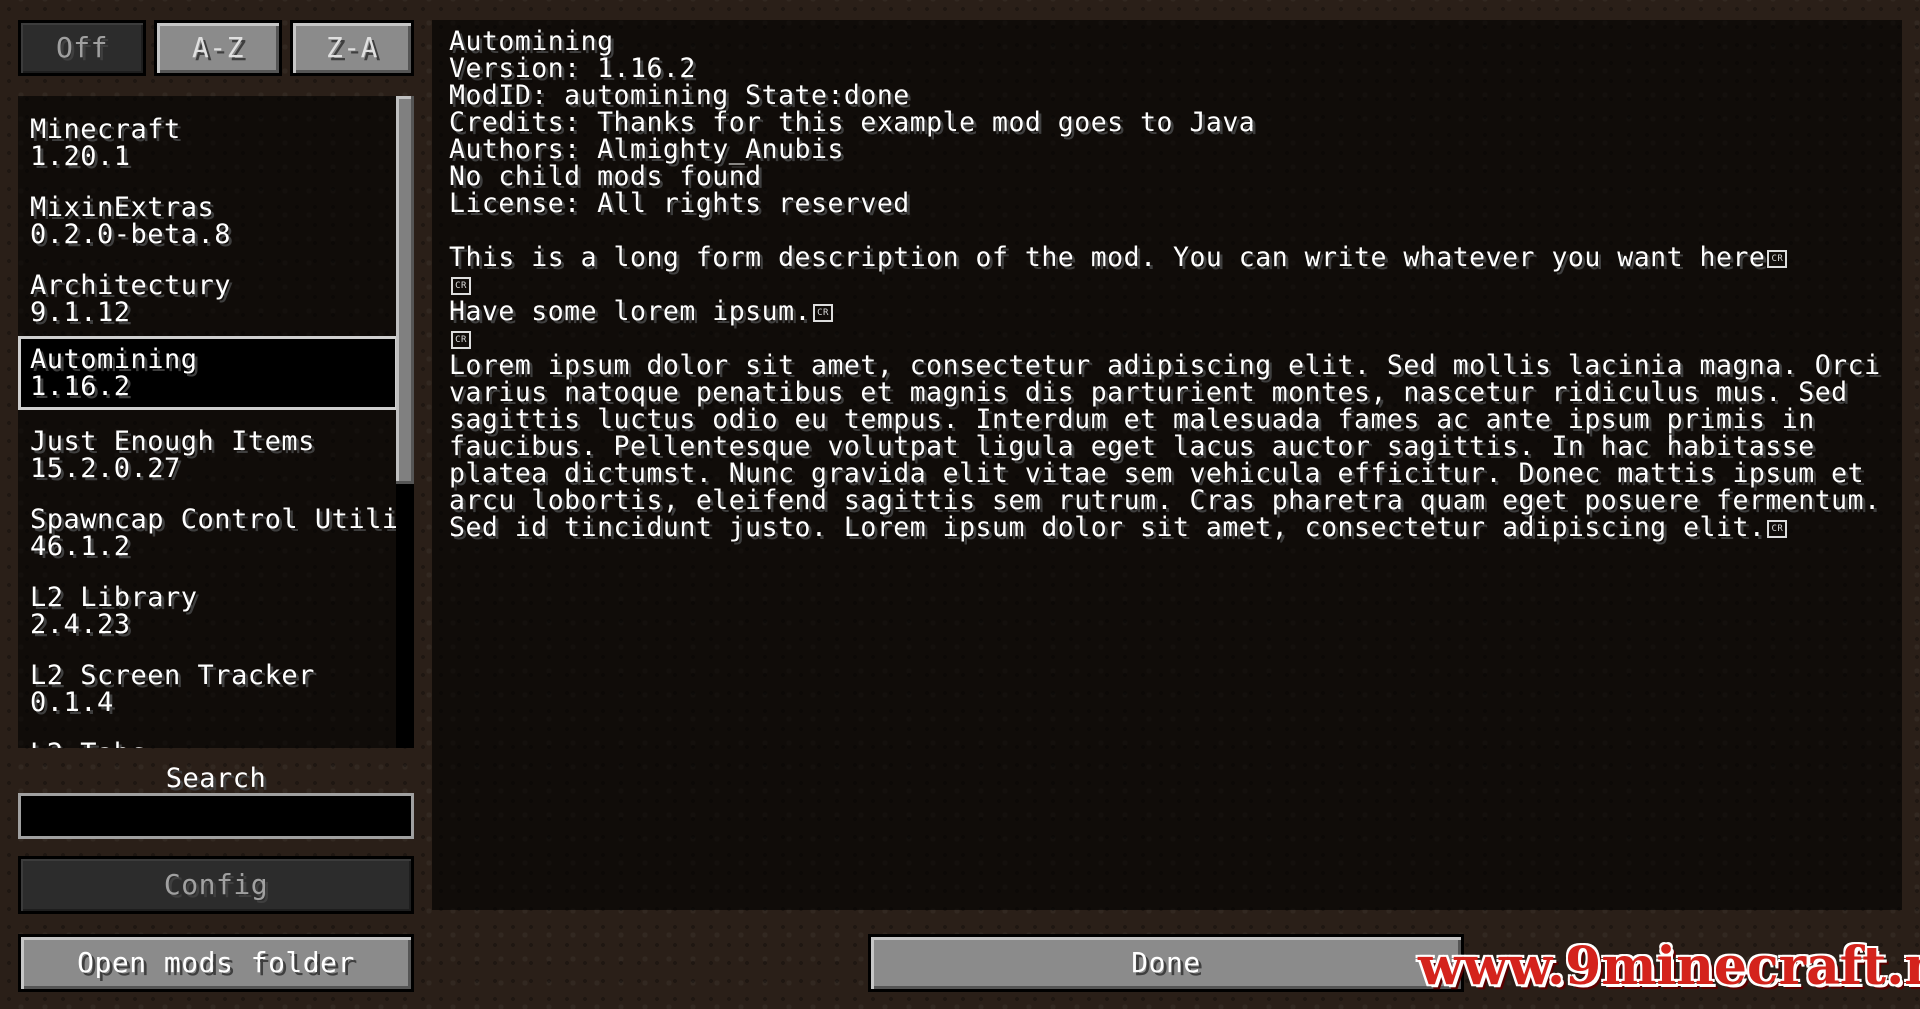 The image size is (1920, 1009). Describe the element at coordinates (679, 203) in the screenshot. I see `mod-info-license: License: All rights reserved` at that location.